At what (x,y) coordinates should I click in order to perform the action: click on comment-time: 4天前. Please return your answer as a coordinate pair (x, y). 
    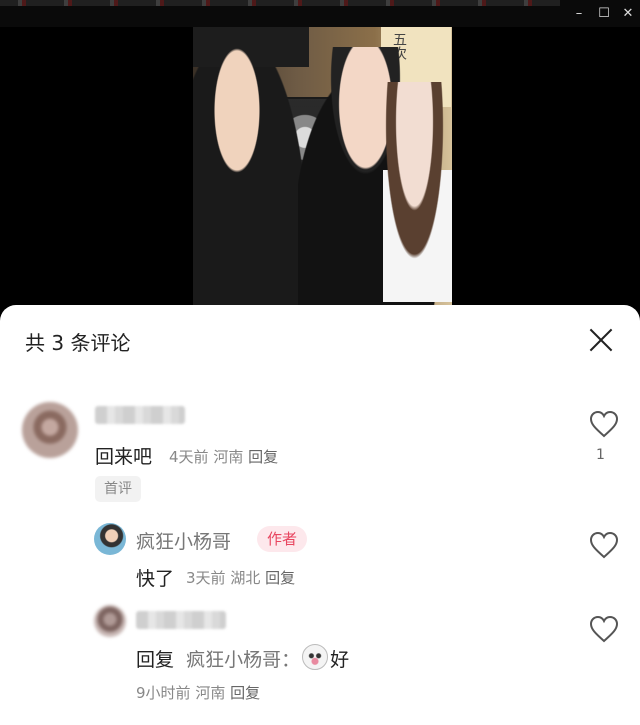
    Looking at the image, I should click on (189, 457).